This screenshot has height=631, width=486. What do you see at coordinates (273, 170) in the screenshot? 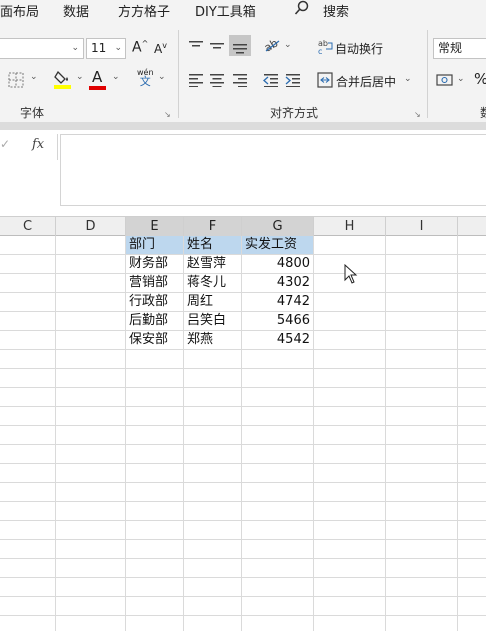
I see `formula-input` at bounding box center [273, 170].